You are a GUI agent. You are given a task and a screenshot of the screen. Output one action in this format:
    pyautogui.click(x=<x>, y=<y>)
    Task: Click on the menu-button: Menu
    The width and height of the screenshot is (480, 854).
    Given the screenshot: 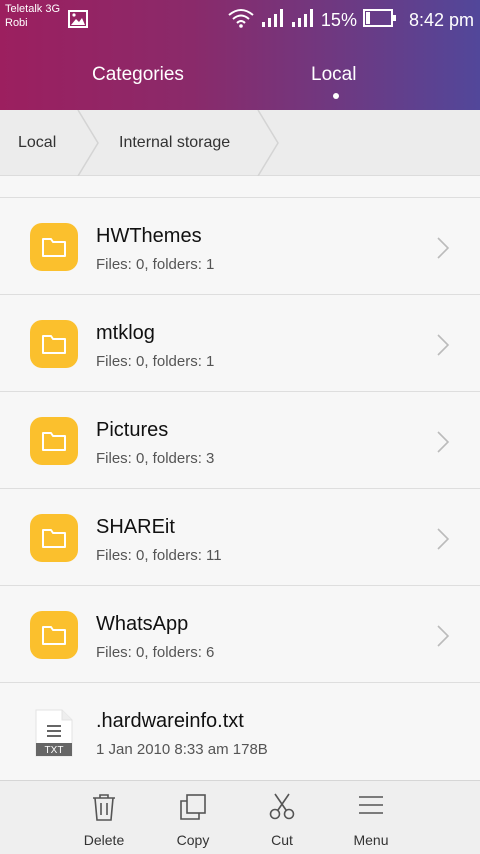 What is the action you would take?
    pyautogui.click(x=371, y=817)
    